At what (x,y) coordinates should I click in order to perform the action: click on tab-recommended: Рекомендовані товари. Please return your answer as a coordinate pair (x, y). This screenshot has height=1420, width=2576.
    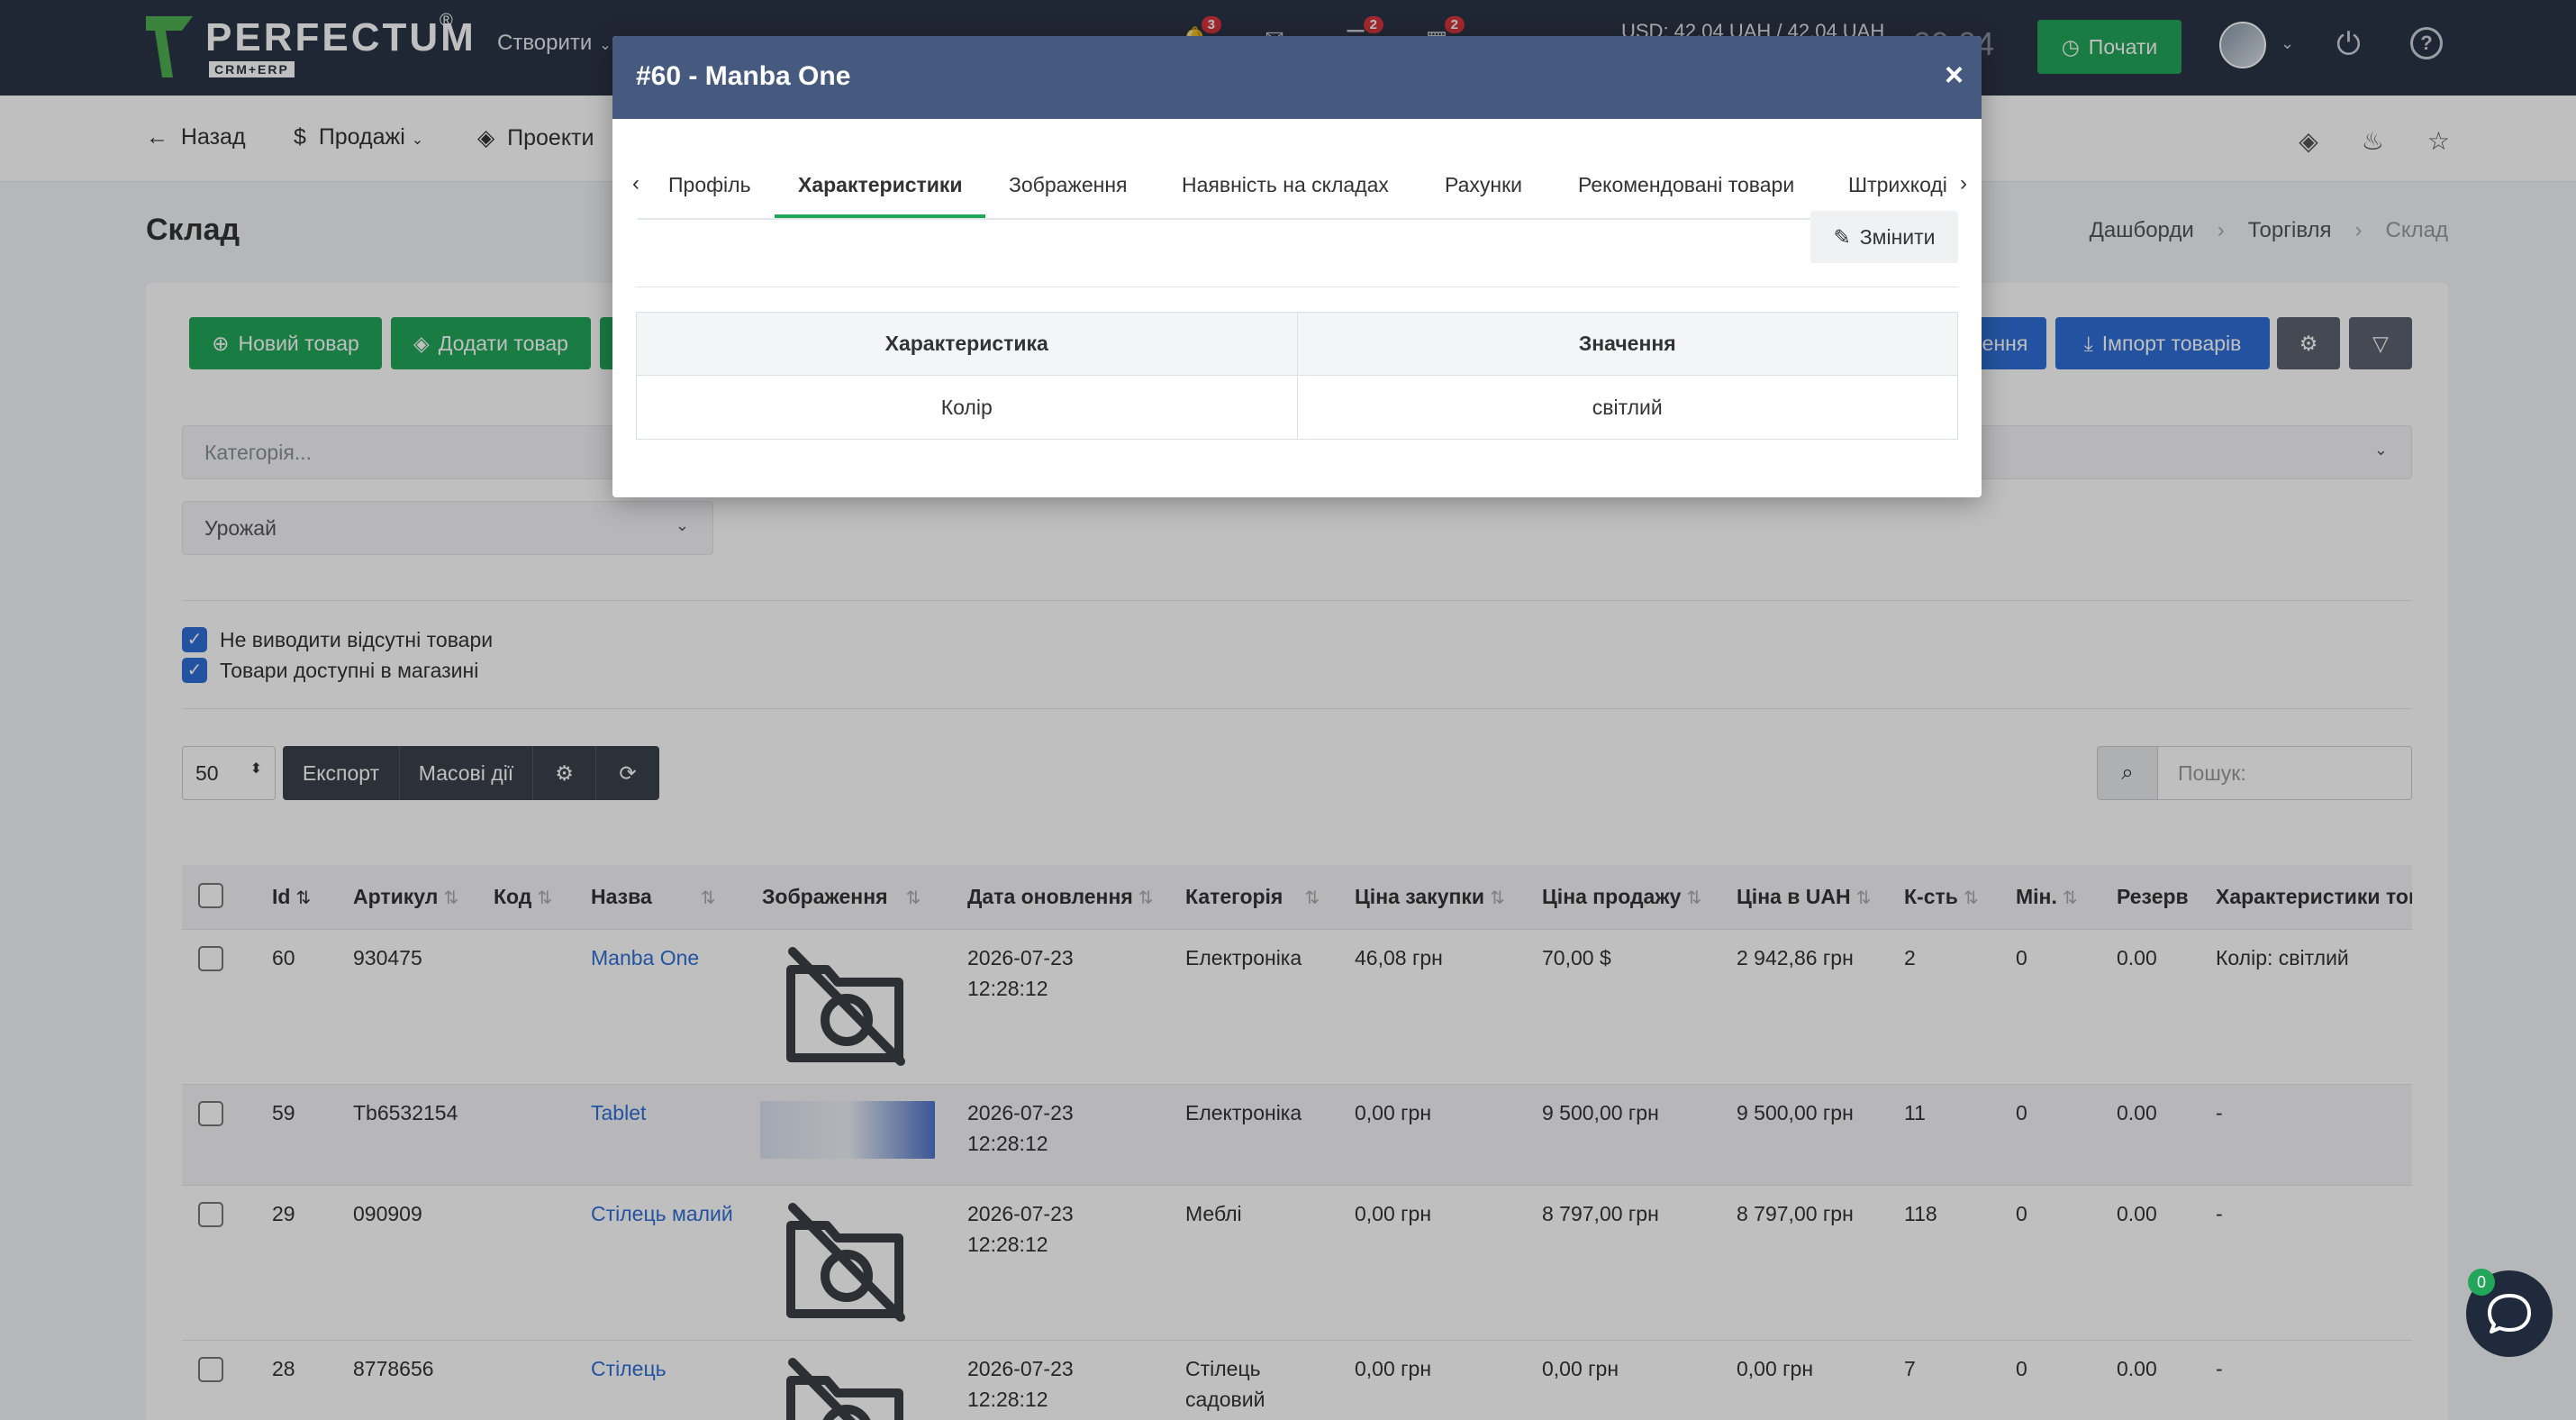
    Looking at the image, I should click on (1686, 185).